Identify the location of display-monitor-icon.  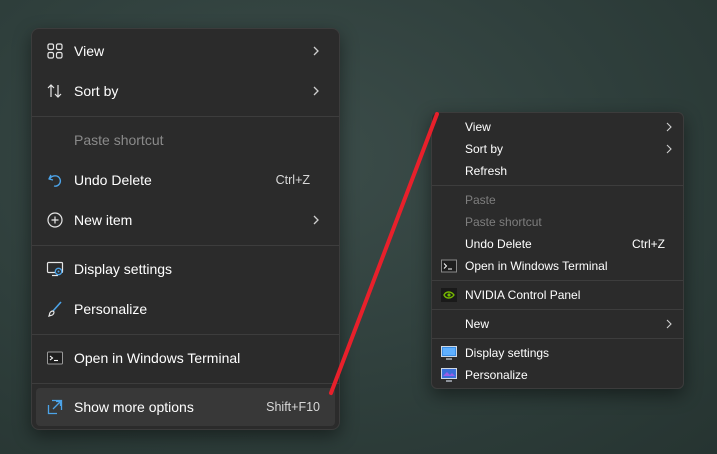
(449, 353).